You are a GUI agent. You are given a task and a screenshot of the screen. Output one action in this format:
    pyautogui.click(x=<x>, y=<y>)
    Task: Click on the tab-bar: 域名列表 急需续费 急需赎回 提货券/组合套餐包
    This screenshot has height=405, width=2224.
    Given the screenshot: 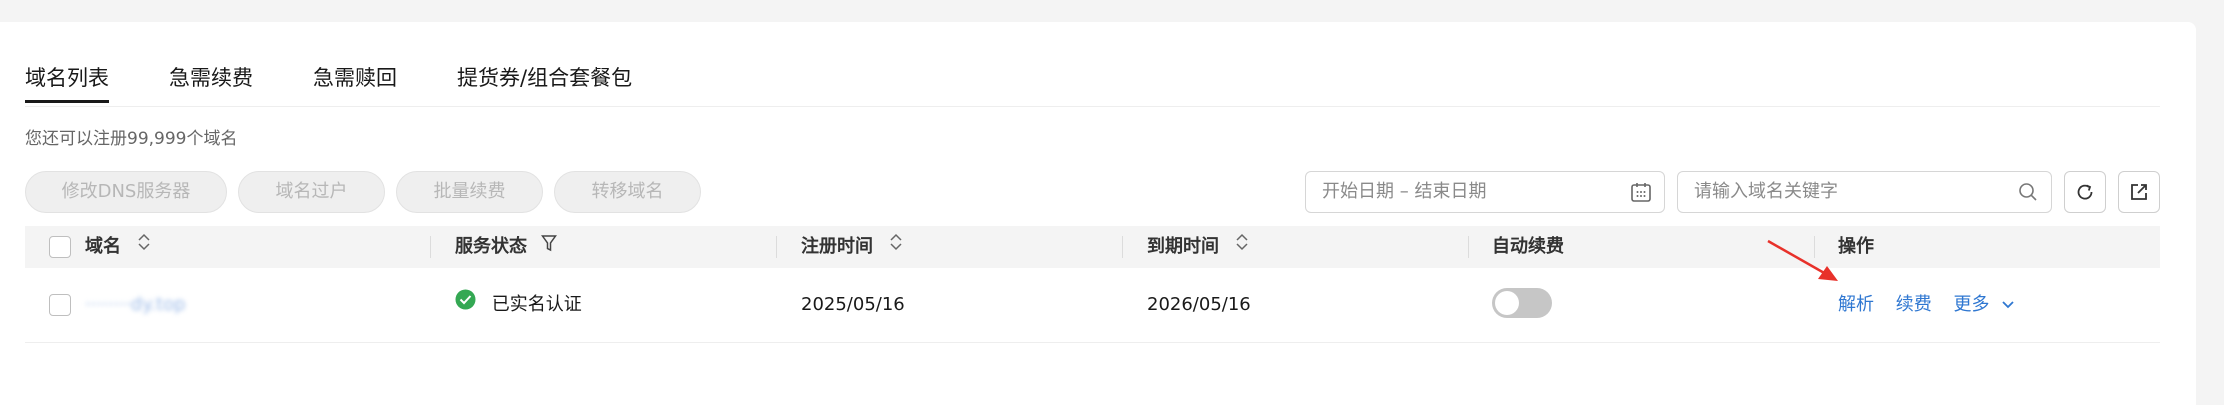 What is the action you would take?
    pyautogui.click(x=1092, y=75)
    